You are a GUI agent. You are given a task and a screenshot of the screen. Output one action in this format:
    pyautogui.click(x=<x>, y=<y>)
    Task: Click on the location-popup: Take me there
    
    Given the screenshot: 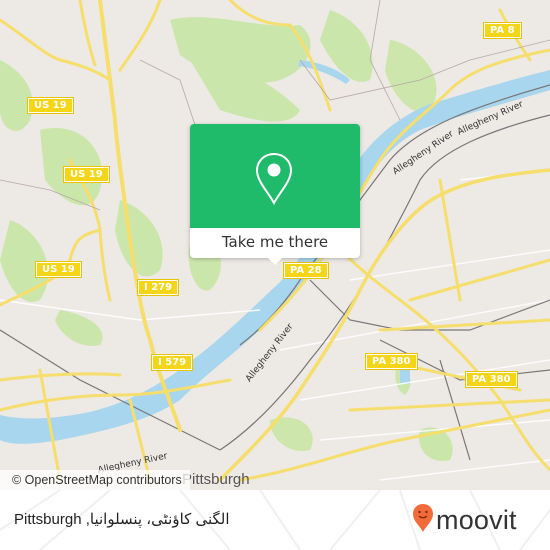 What is the action you would take?
    pyautogui.click(x=275, y=194)
    